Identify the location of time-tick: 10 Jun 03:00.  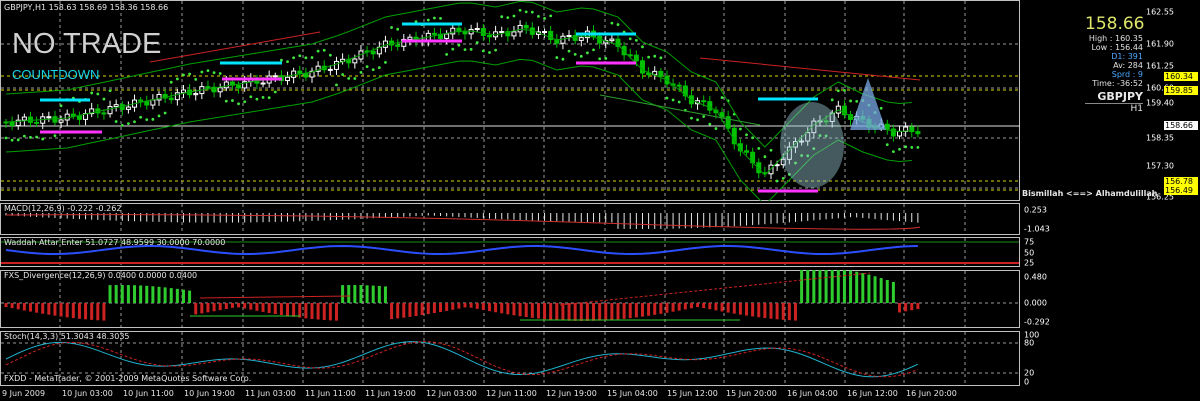
(87, 393).